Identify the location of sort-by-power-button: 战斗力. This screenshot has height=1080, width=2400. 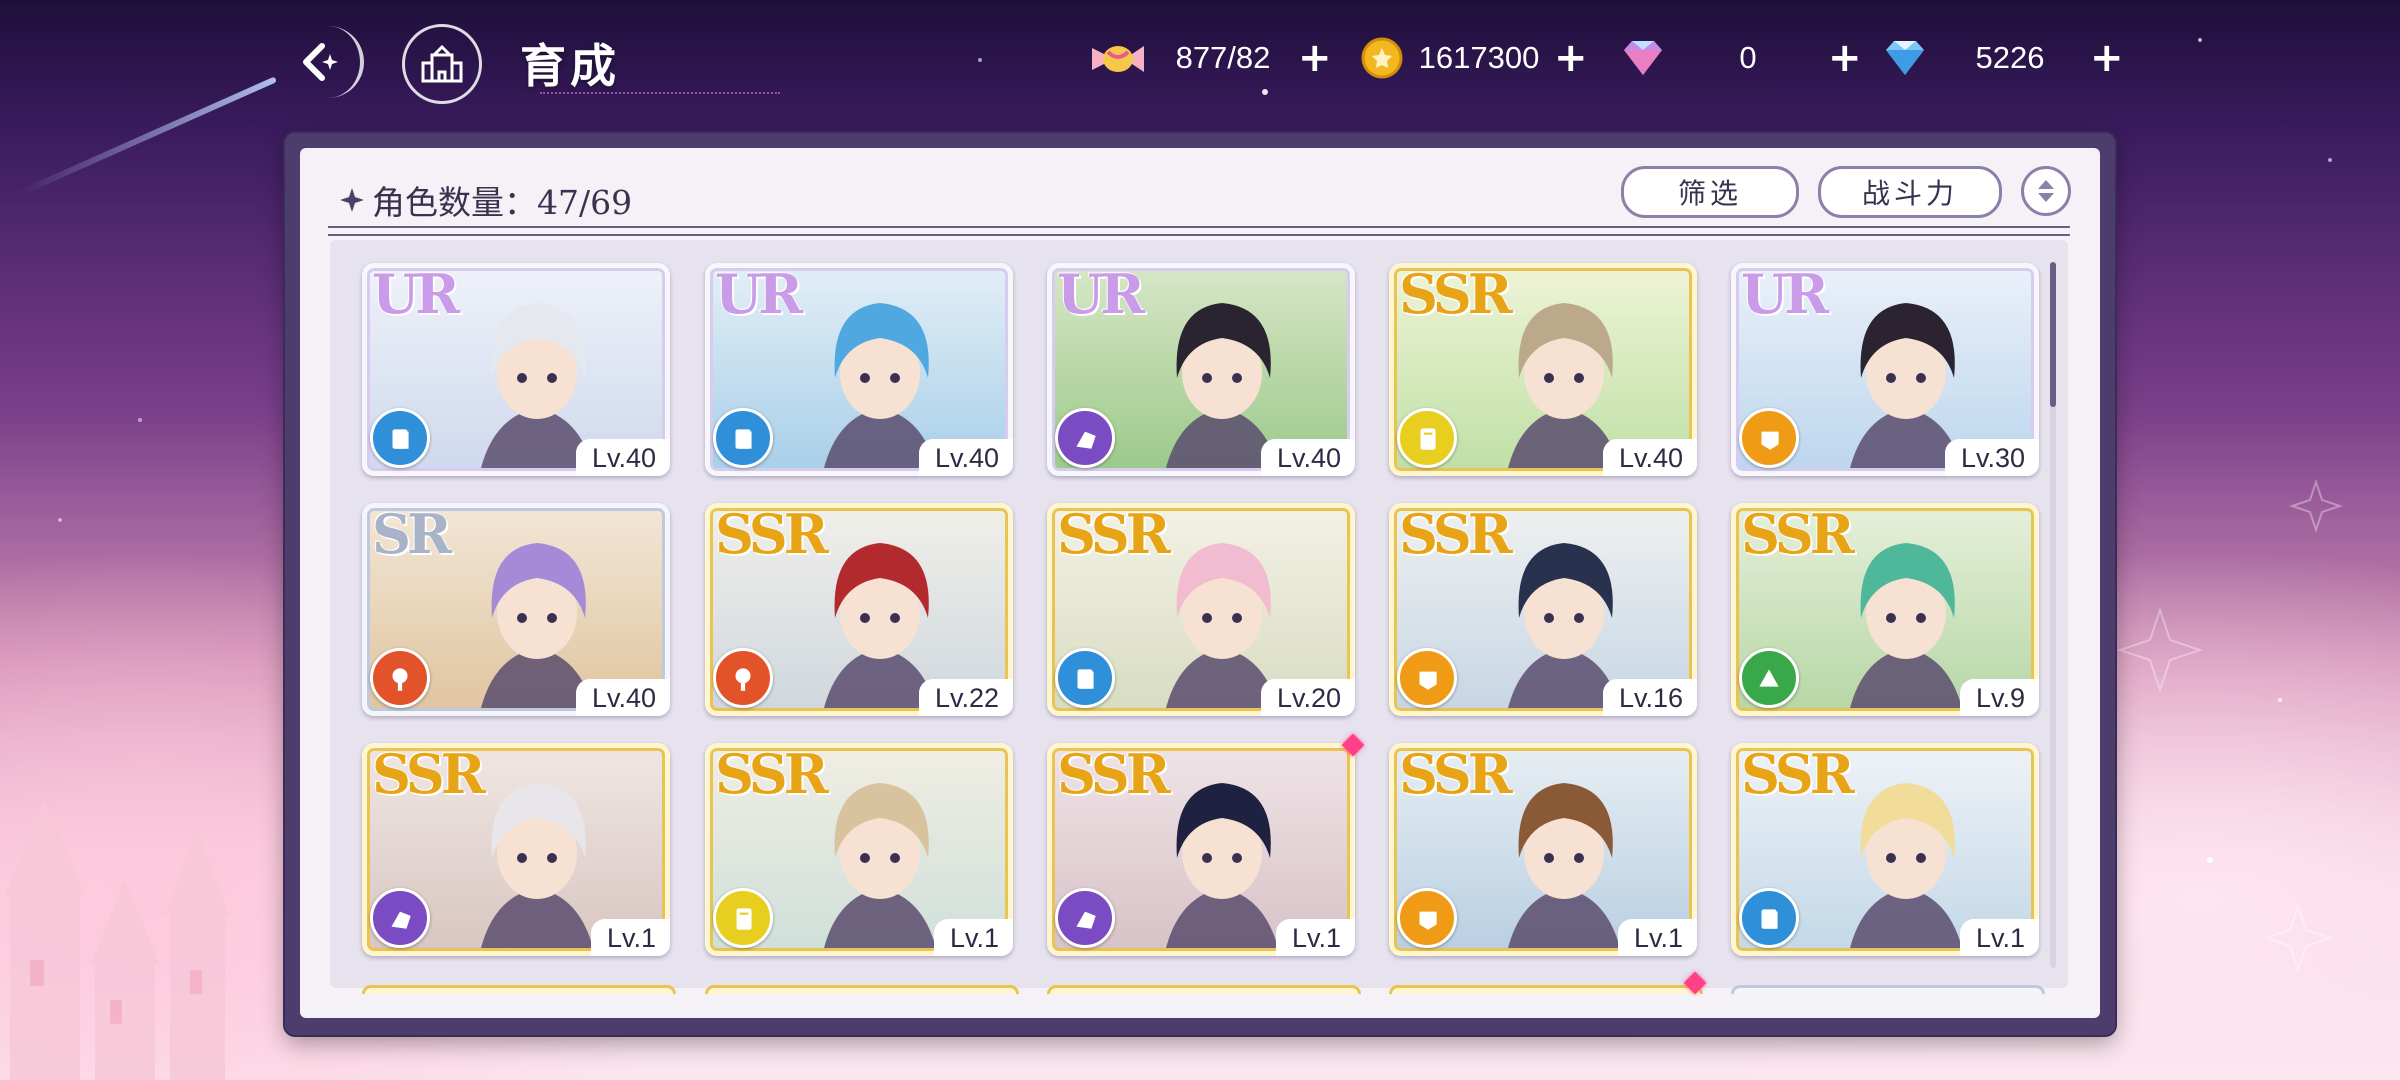
(1910, 192).